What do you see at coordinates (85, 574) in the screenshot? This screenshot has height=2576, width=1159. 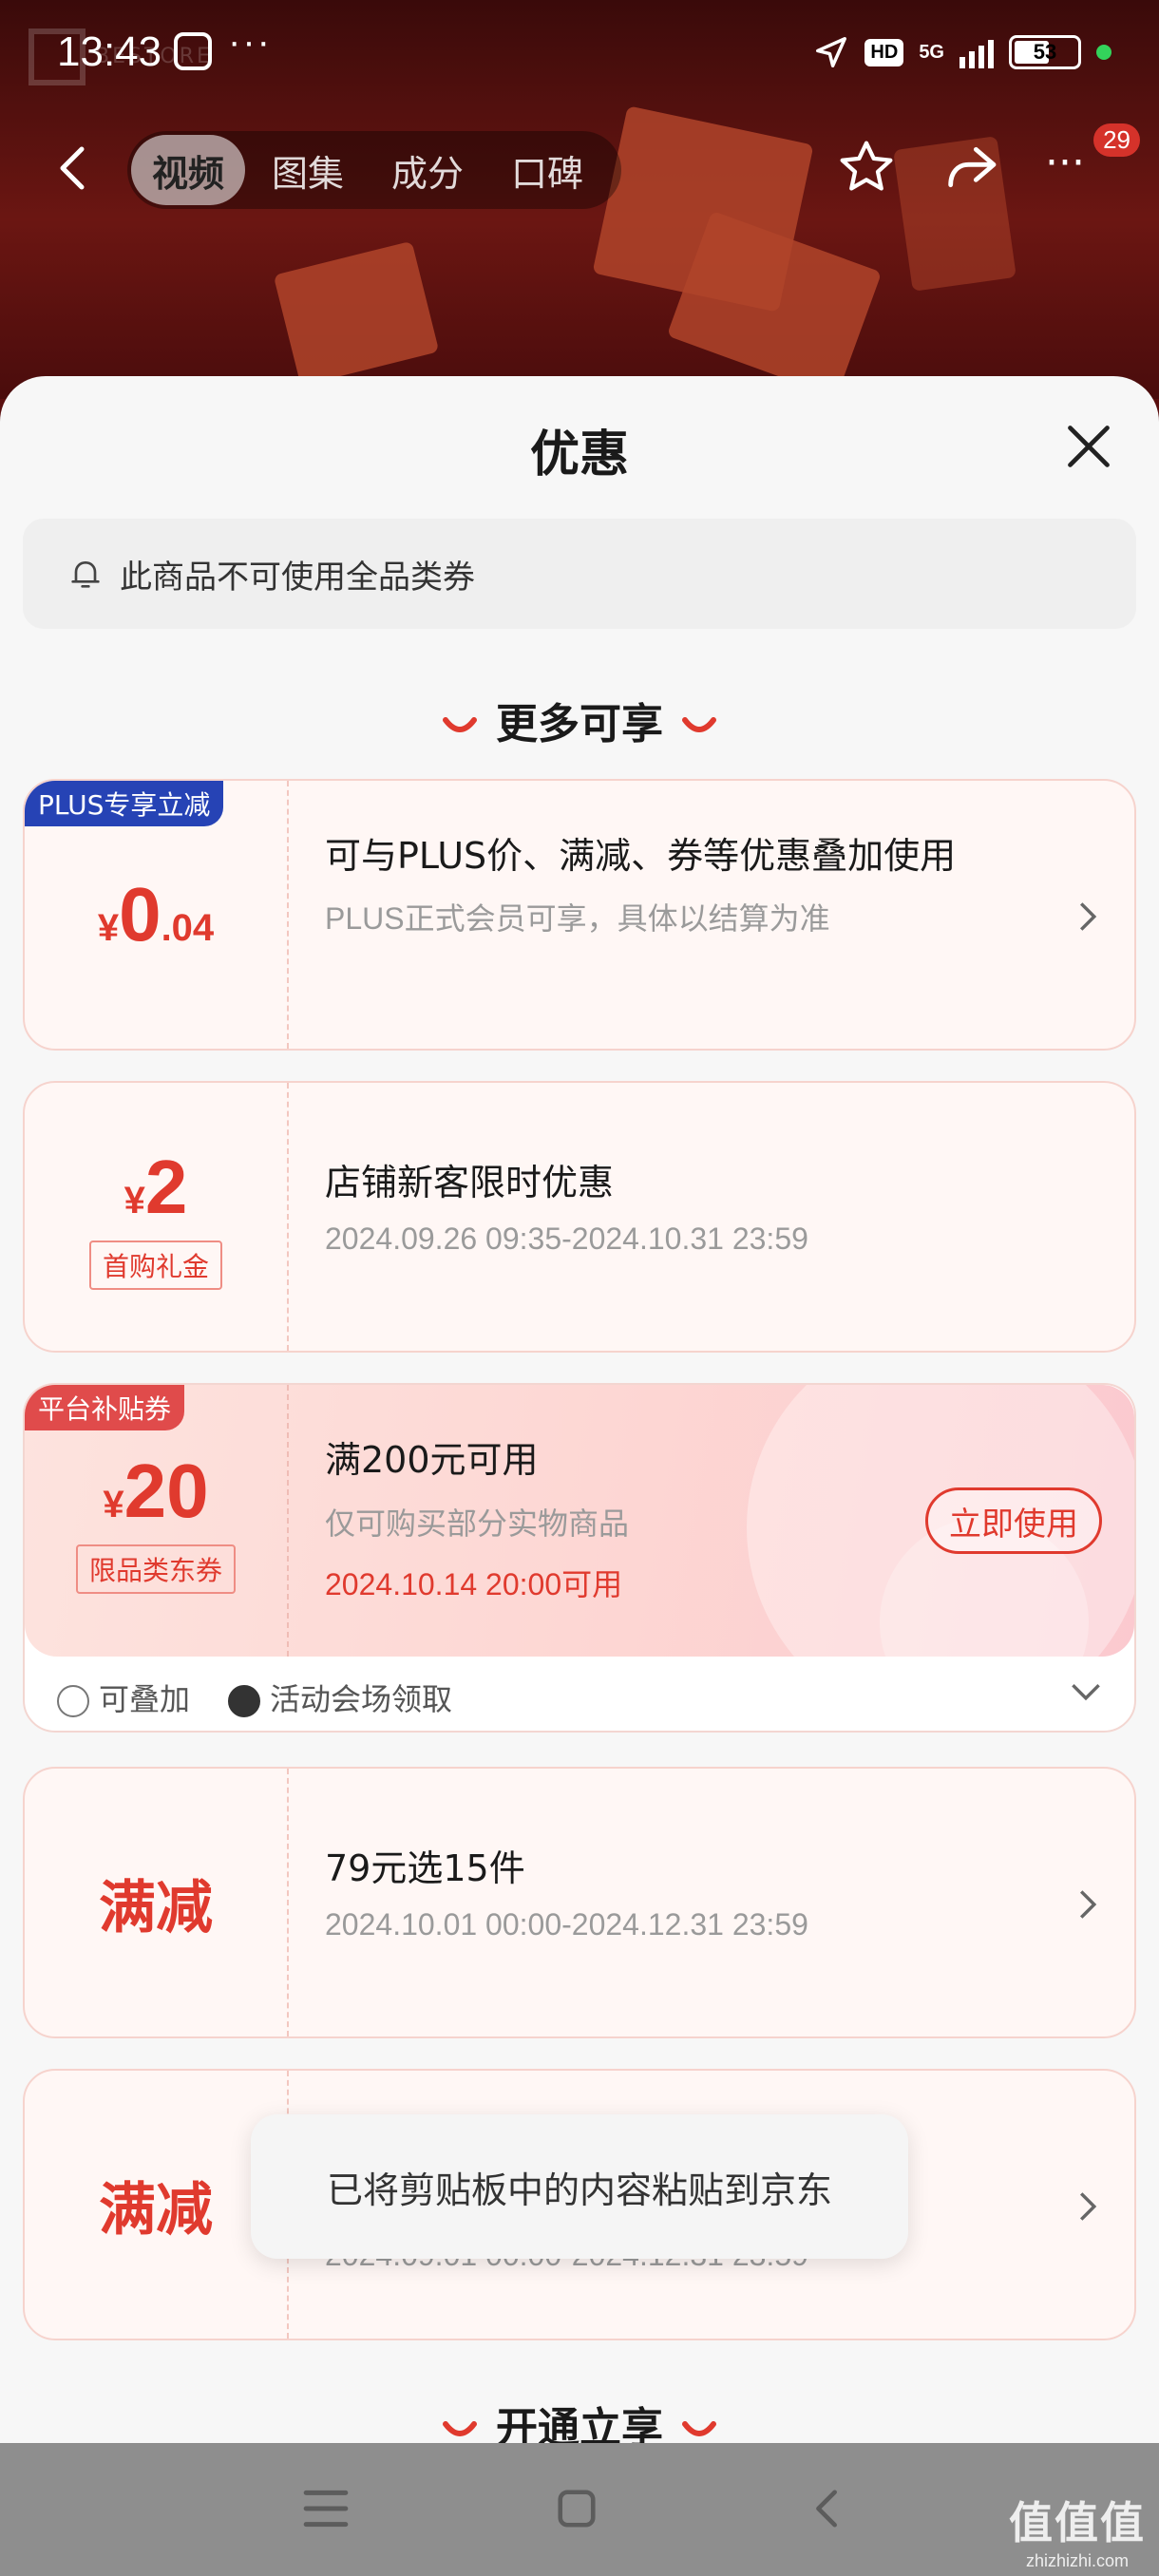 I see `bell-icon` at bounding box center [85, 574].